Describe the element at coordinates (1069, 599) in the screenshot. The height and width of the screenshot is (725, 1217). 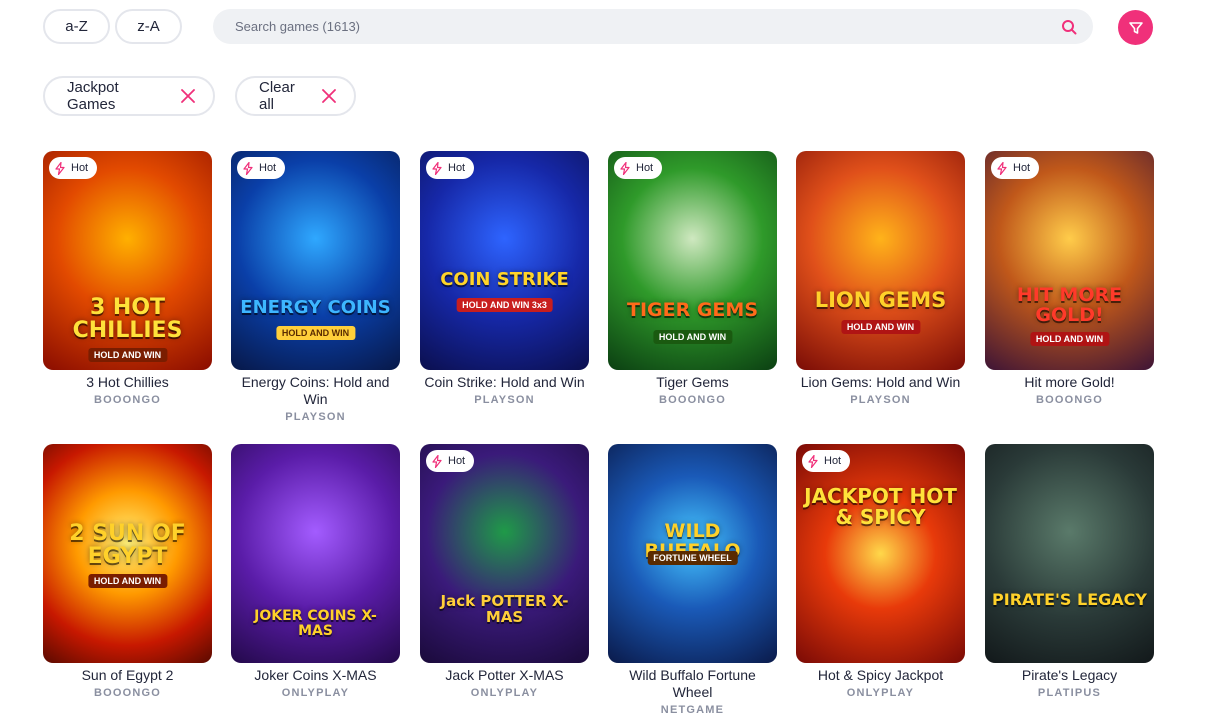
I see `game-art-title: PIRATE'S LEGACY` at that location.